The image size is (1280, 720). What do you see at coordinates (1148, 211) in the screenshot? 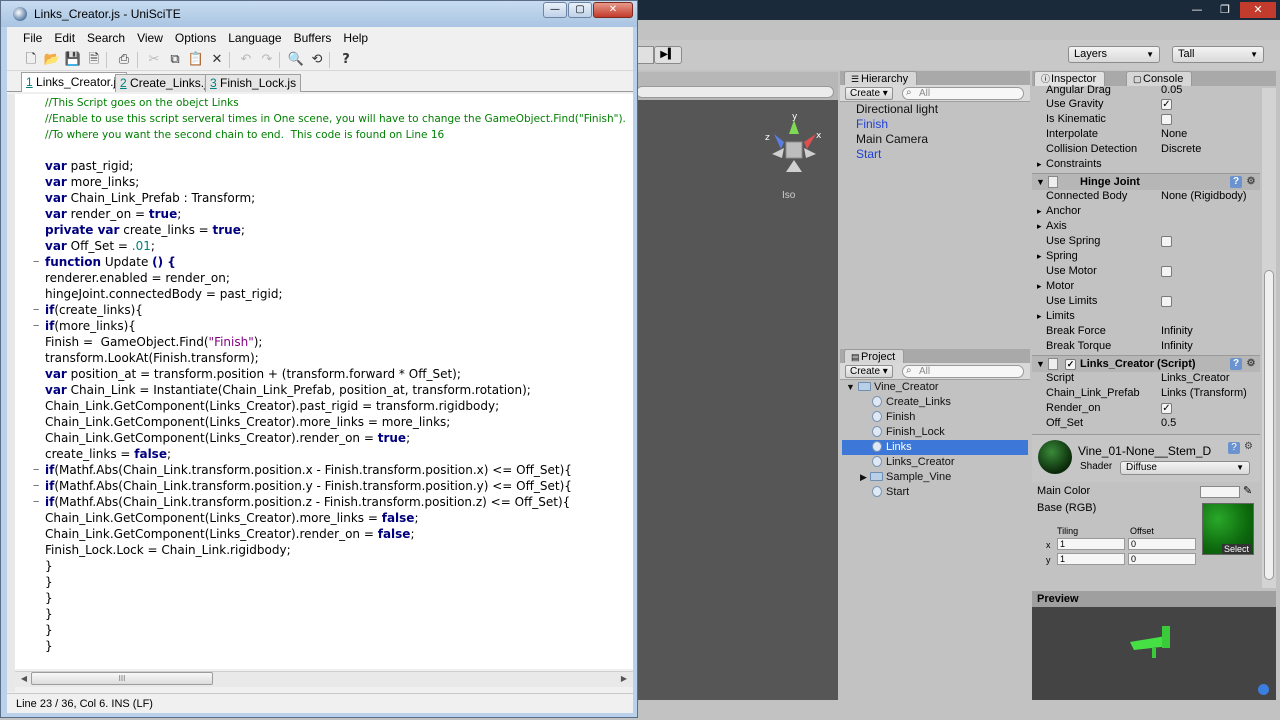
I see `inspector-foldout-anchor: Anchor` at bounding box center [1148, 211].